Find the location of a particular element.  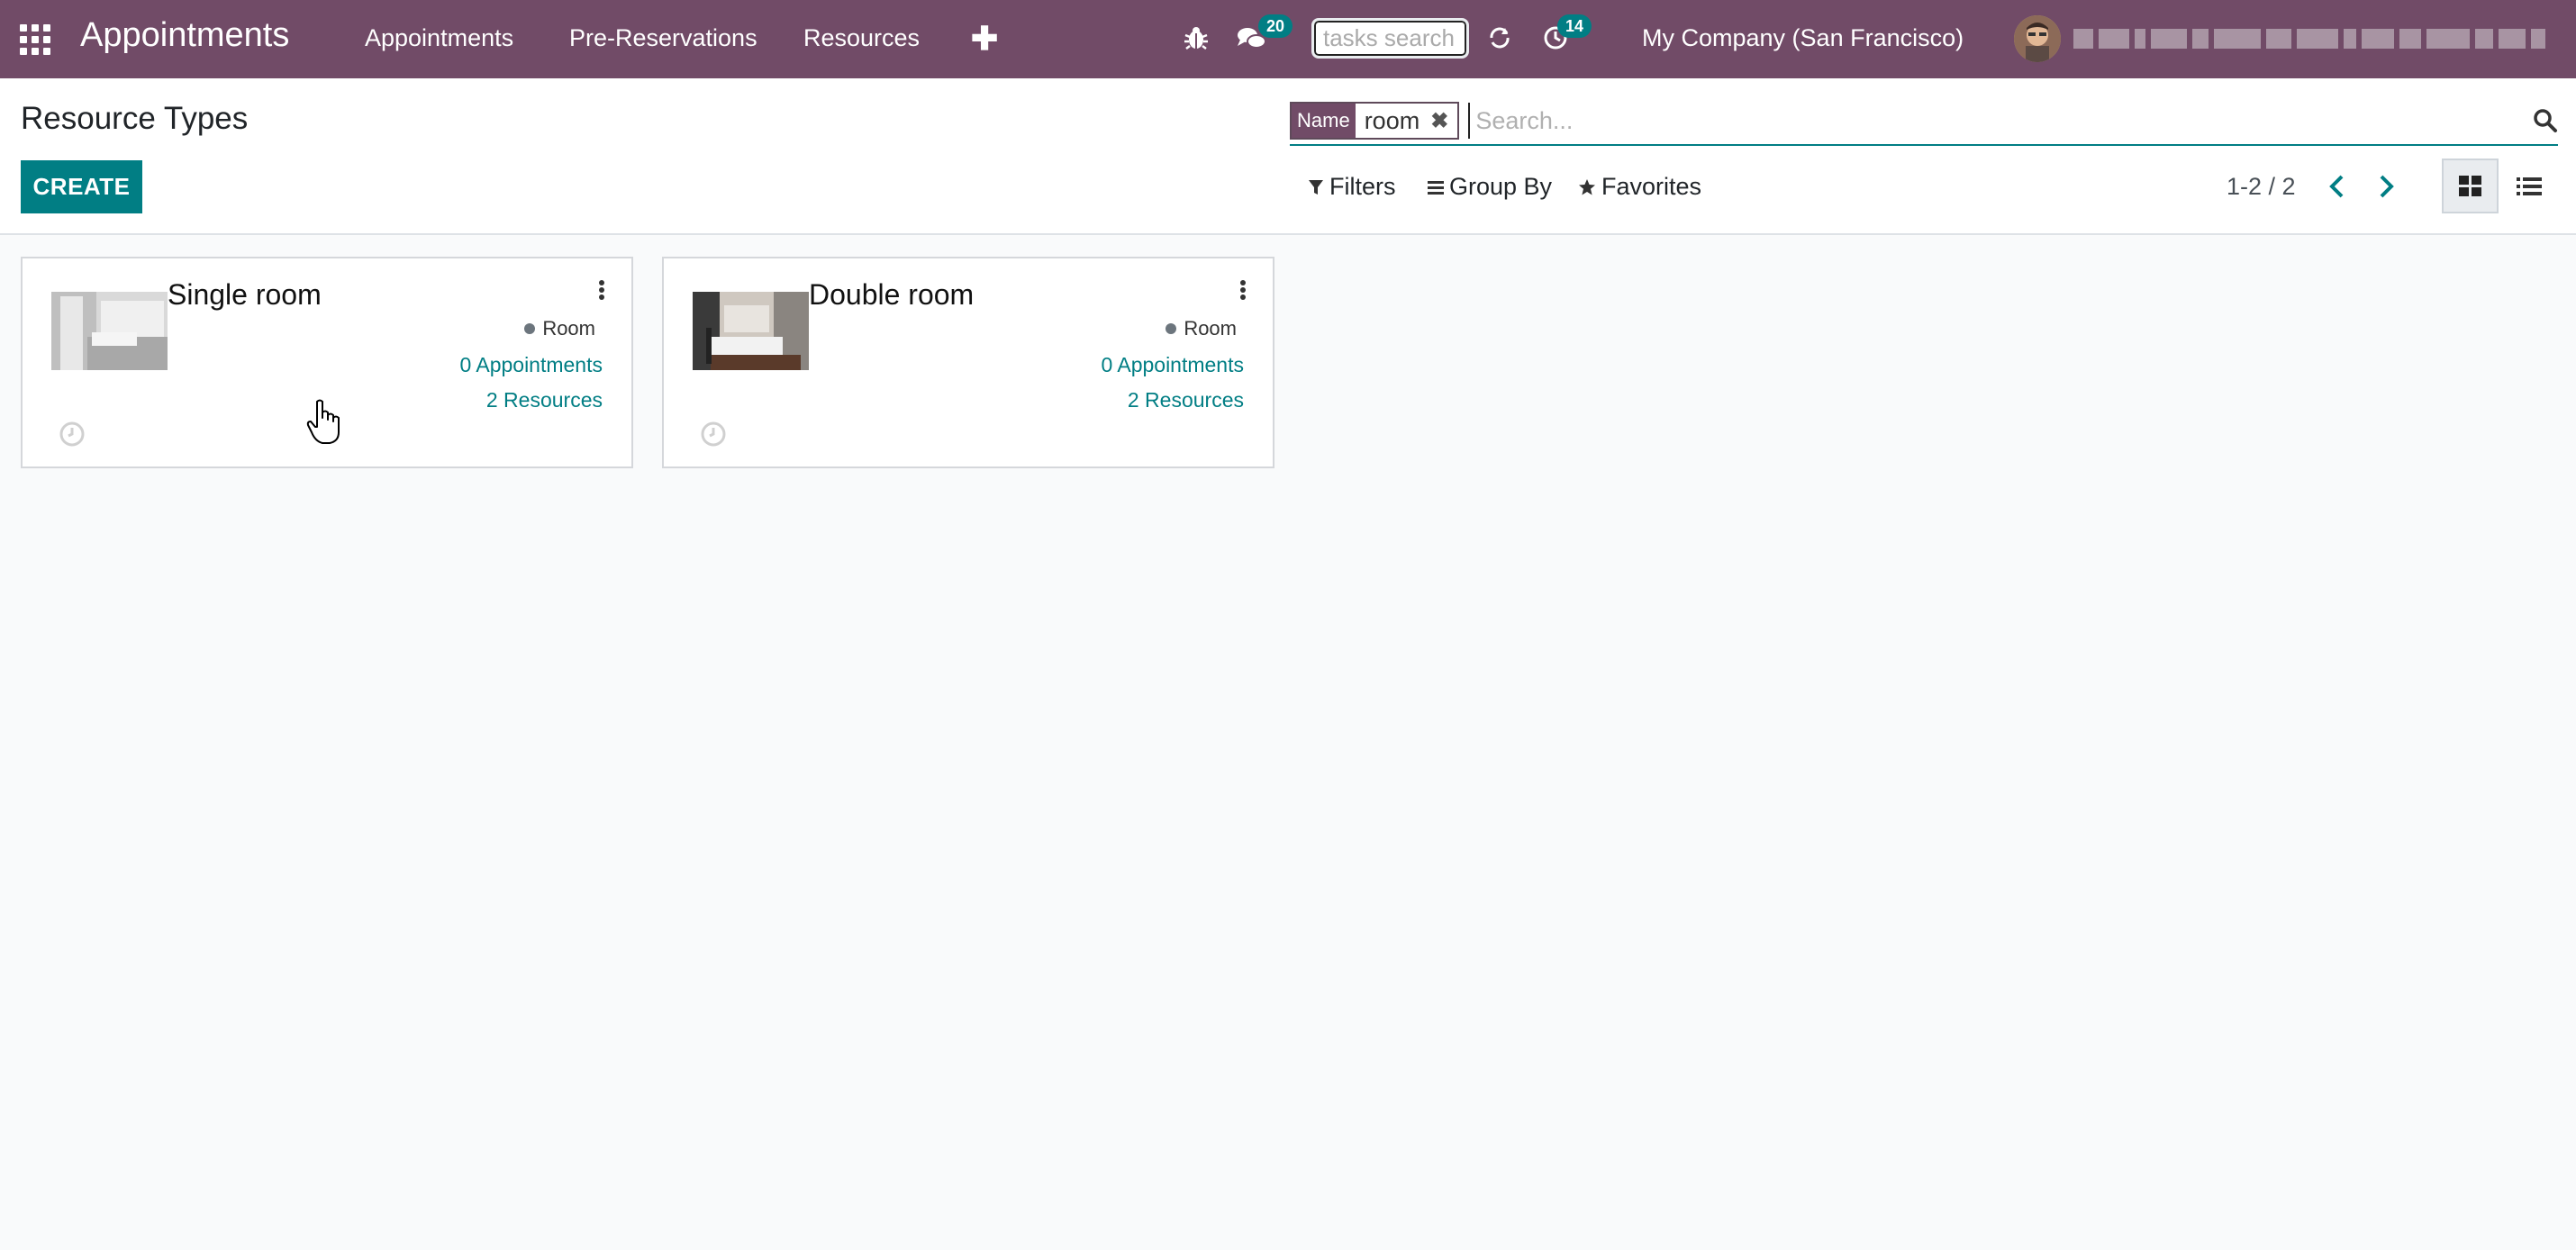

pager-next-icon is located at coordinates (2385, 187).